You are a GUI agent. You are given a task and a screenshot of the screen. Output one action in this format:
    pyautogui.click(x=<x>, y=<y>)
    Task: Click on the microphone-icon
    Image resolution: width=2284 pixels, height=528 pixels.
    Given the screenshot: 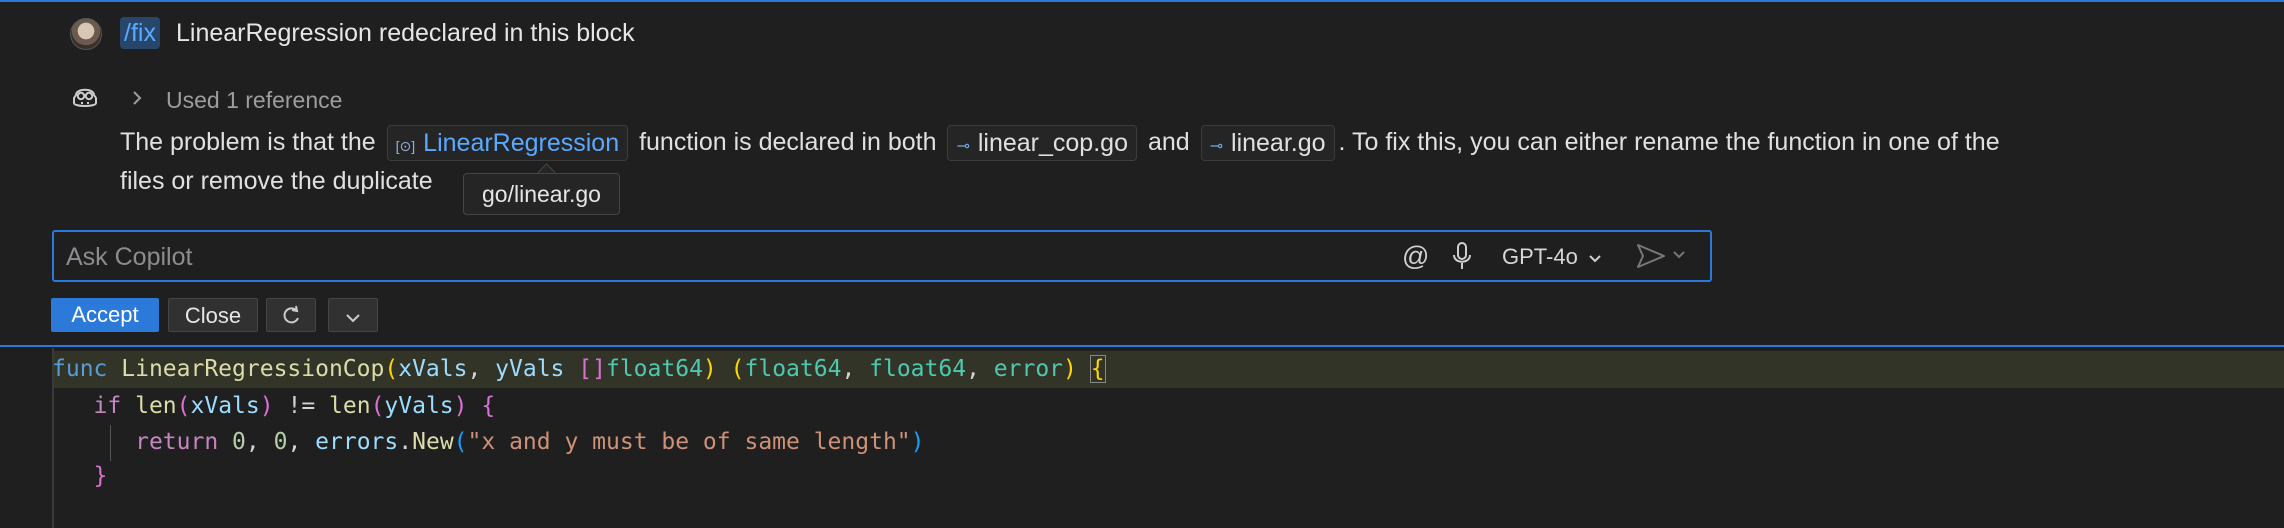 What is the action you would take?
    pyautogui.click(x=1462, y=256)
    